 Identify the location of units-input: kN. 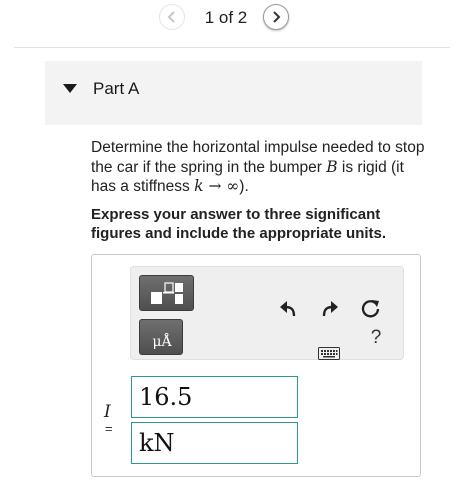
(214, 443).